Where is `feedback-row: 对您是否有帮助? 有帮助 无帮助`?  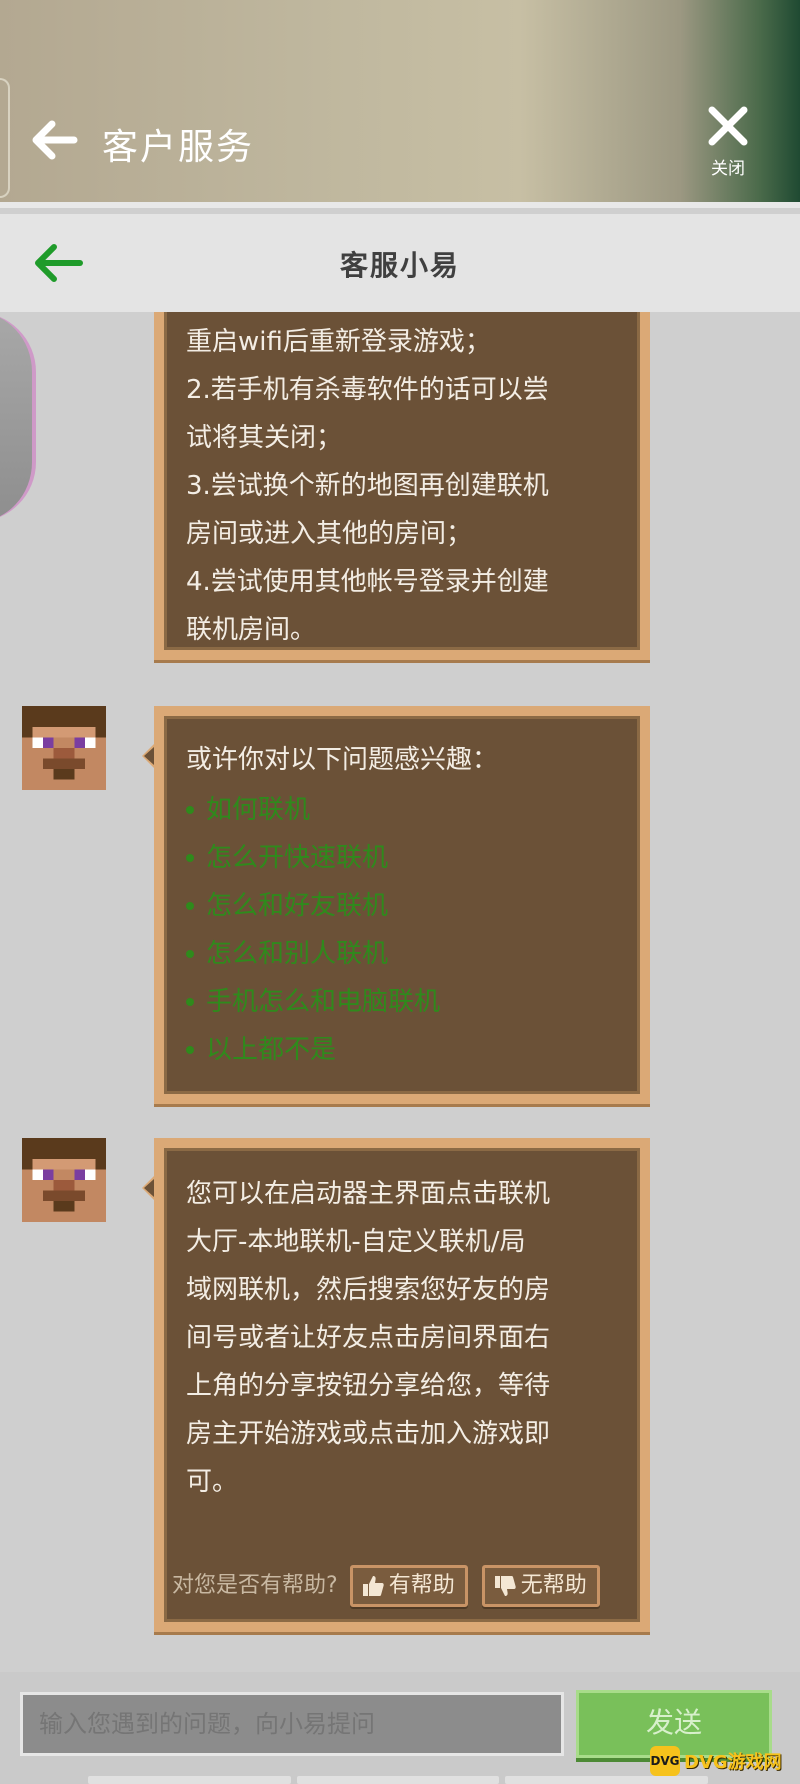 feedback-row: 对您是否有帮助? 有帮助 无帮助 is located at coordinates (393, 1586).